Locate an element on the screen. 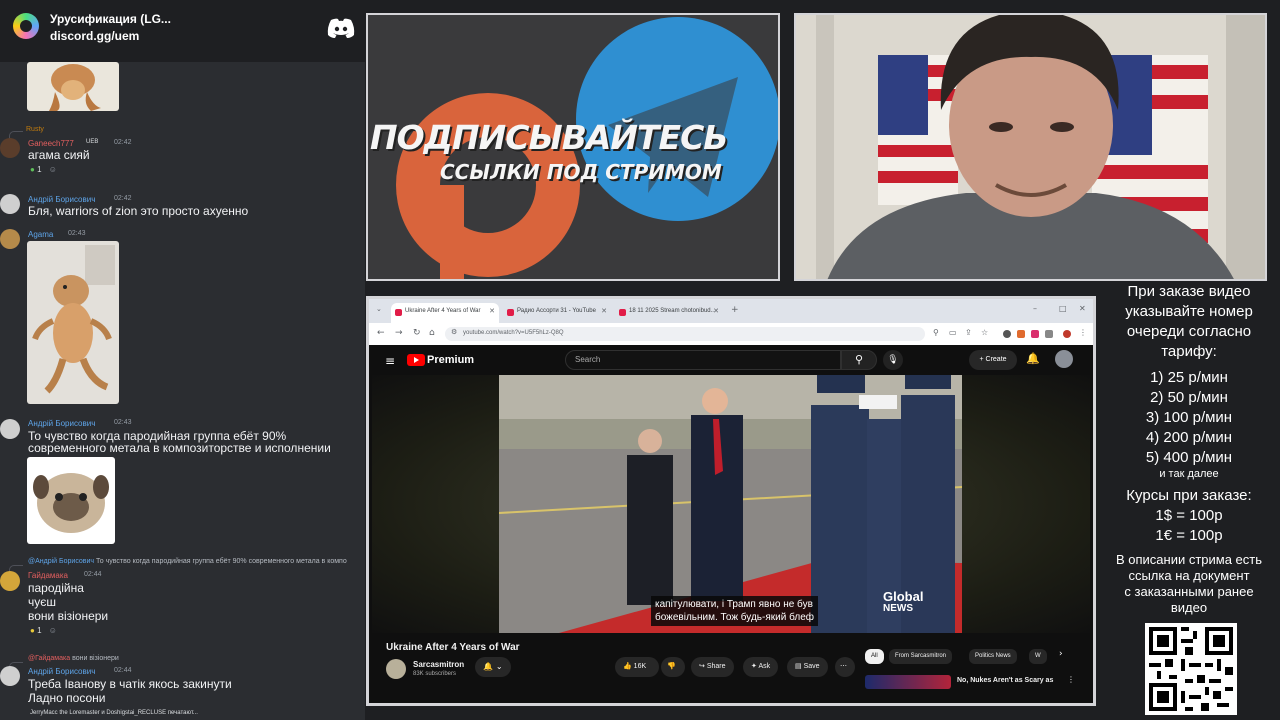  youtube-favicon-icon is located at coordinates (510, 312).